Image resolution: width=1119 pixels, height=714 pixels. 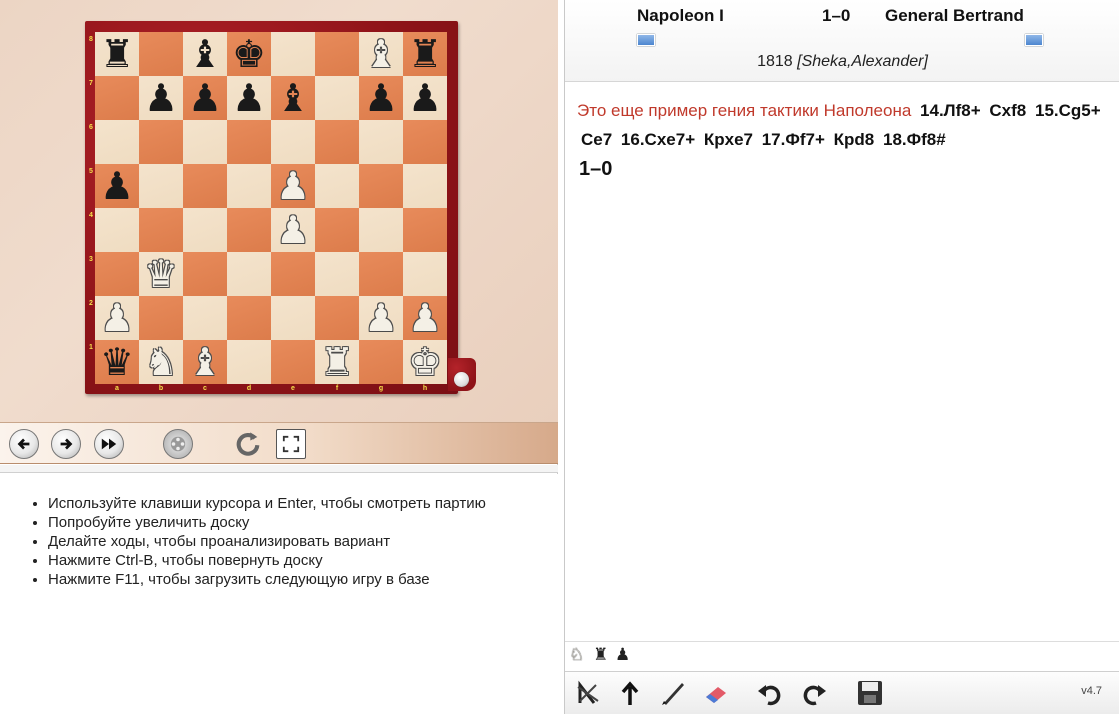 I want to click on erase-button, so click(x=716, y=693).